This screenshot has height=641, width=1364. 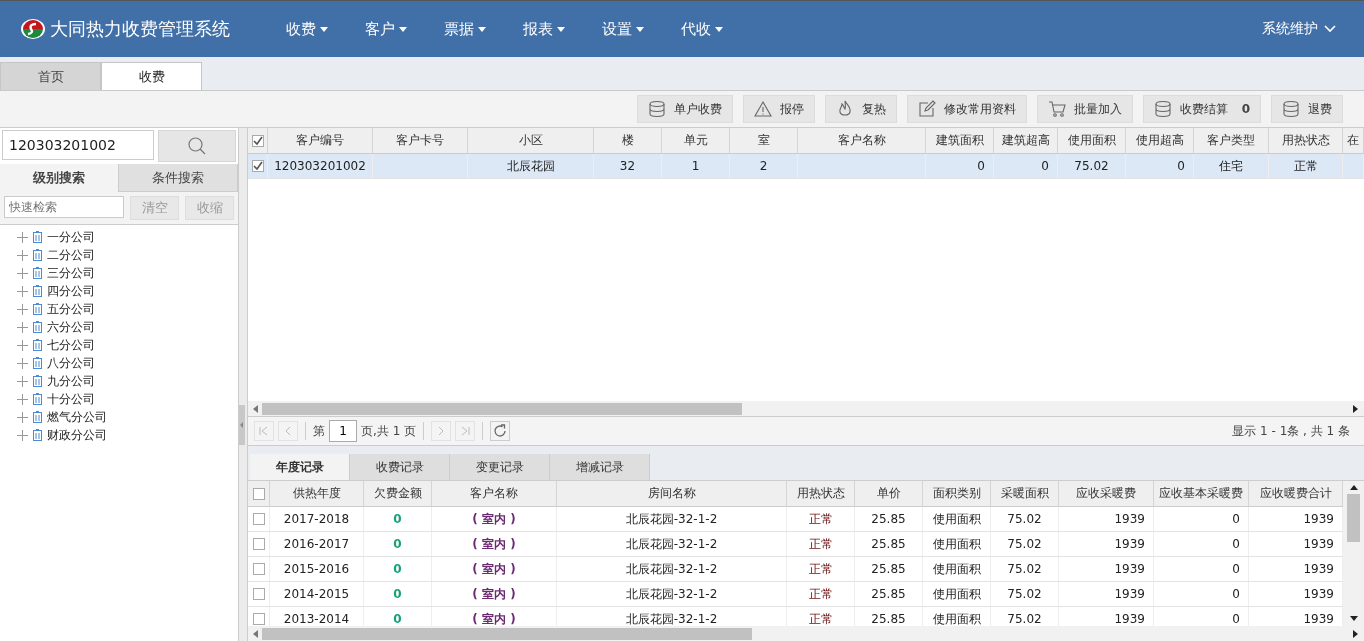 I want to click on column-header: 在, so click(x=1353, y=140).